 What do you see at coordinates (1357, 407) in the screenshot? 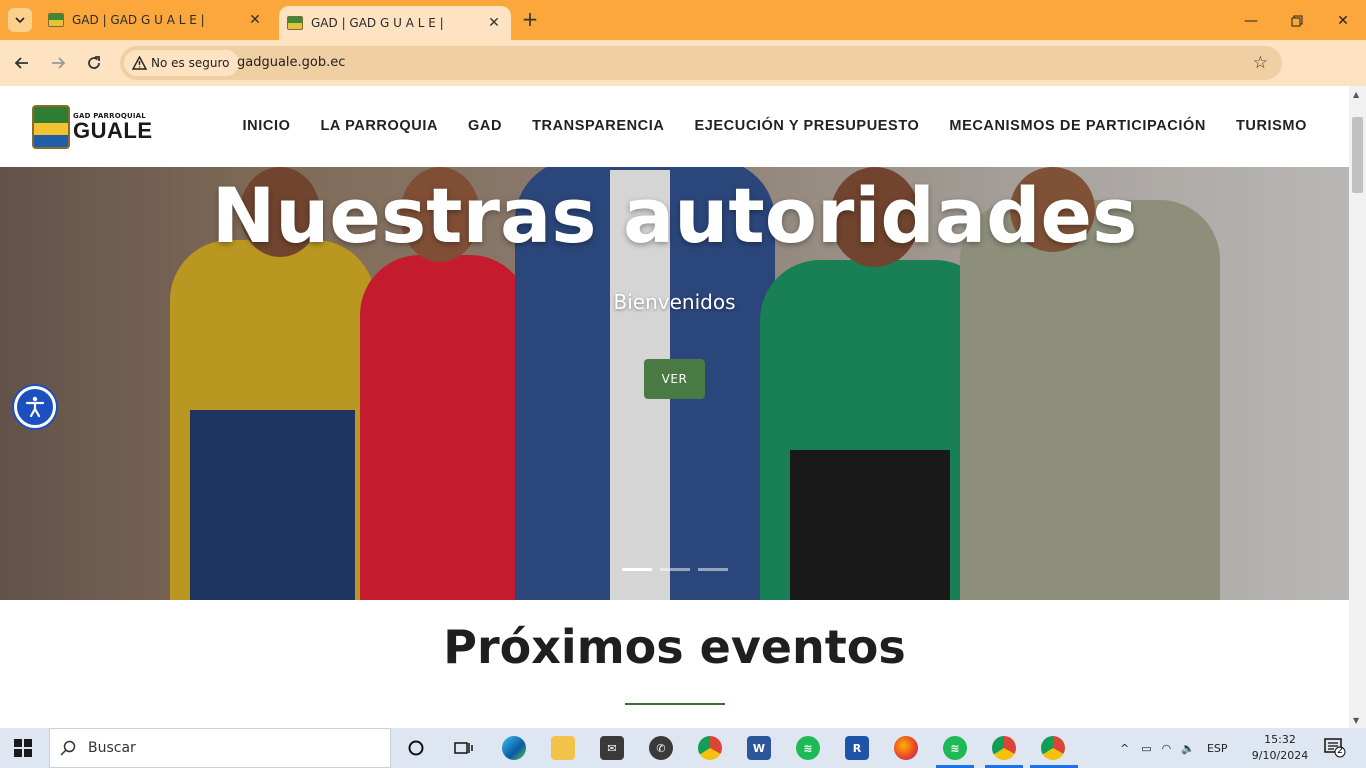
I see `page-scrollbar: ▲ ▼` at bounding box center [1357, 407].